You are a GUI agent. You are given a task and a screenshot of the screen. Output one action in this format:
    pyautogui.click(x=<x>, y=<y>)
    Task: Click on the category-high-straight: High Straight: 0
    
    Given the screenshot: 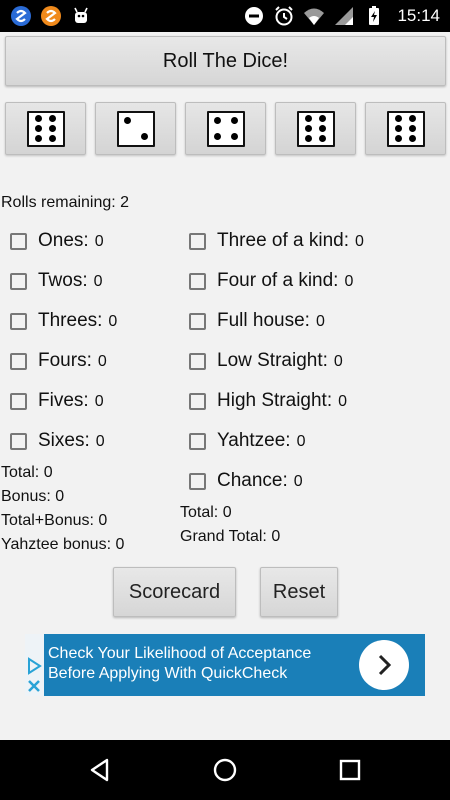 What is the action you would take?
    pyautogui.click(x=268, y=401)
    